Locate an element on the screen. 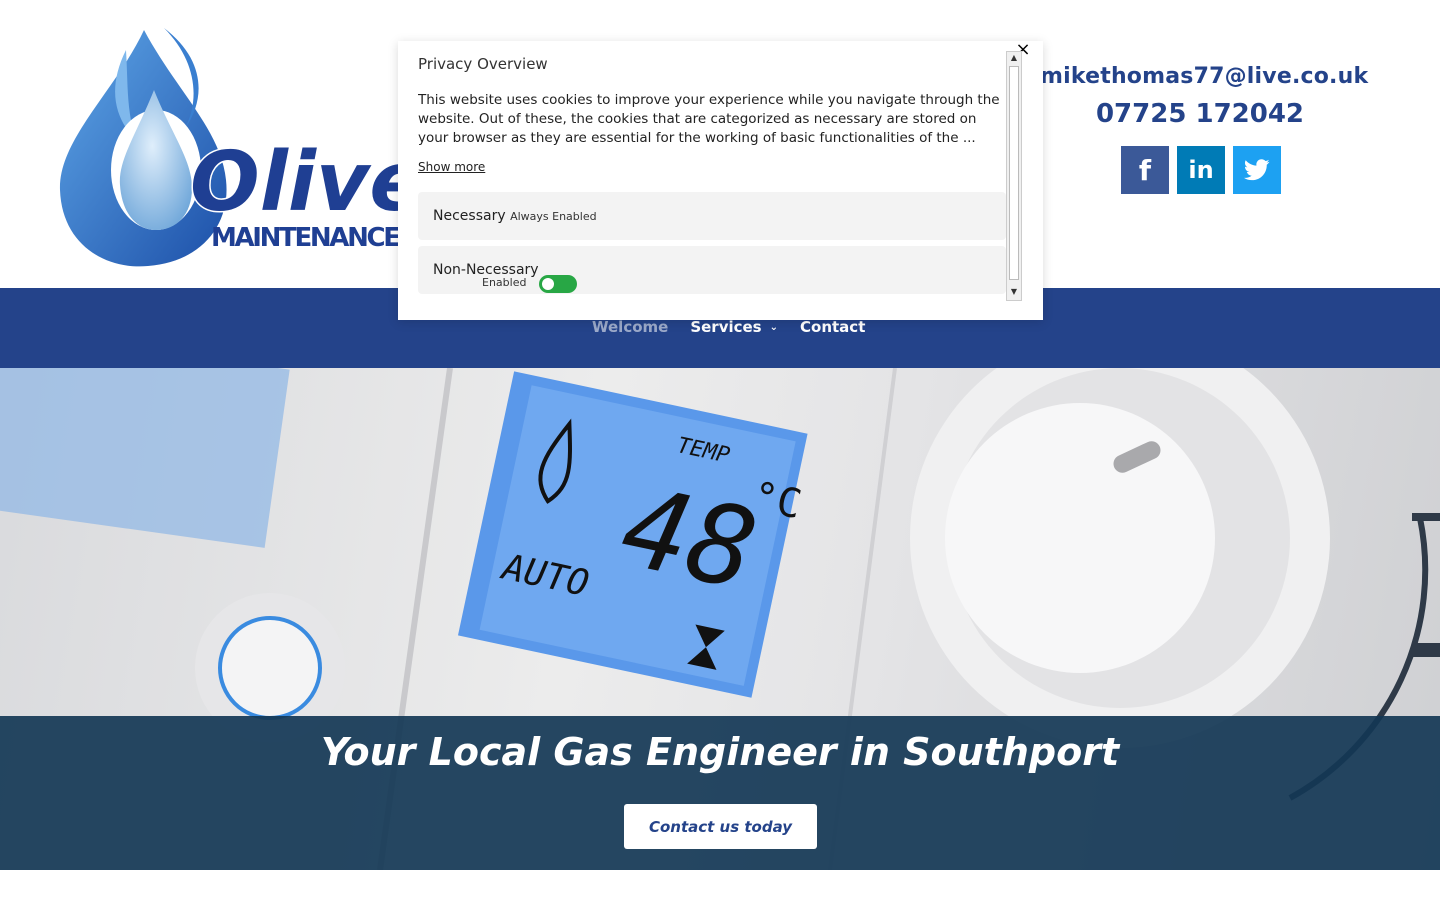 This screenshot has height=900, width=1440. contact-us-button: Contact us today is located at coordinates (720, 826).